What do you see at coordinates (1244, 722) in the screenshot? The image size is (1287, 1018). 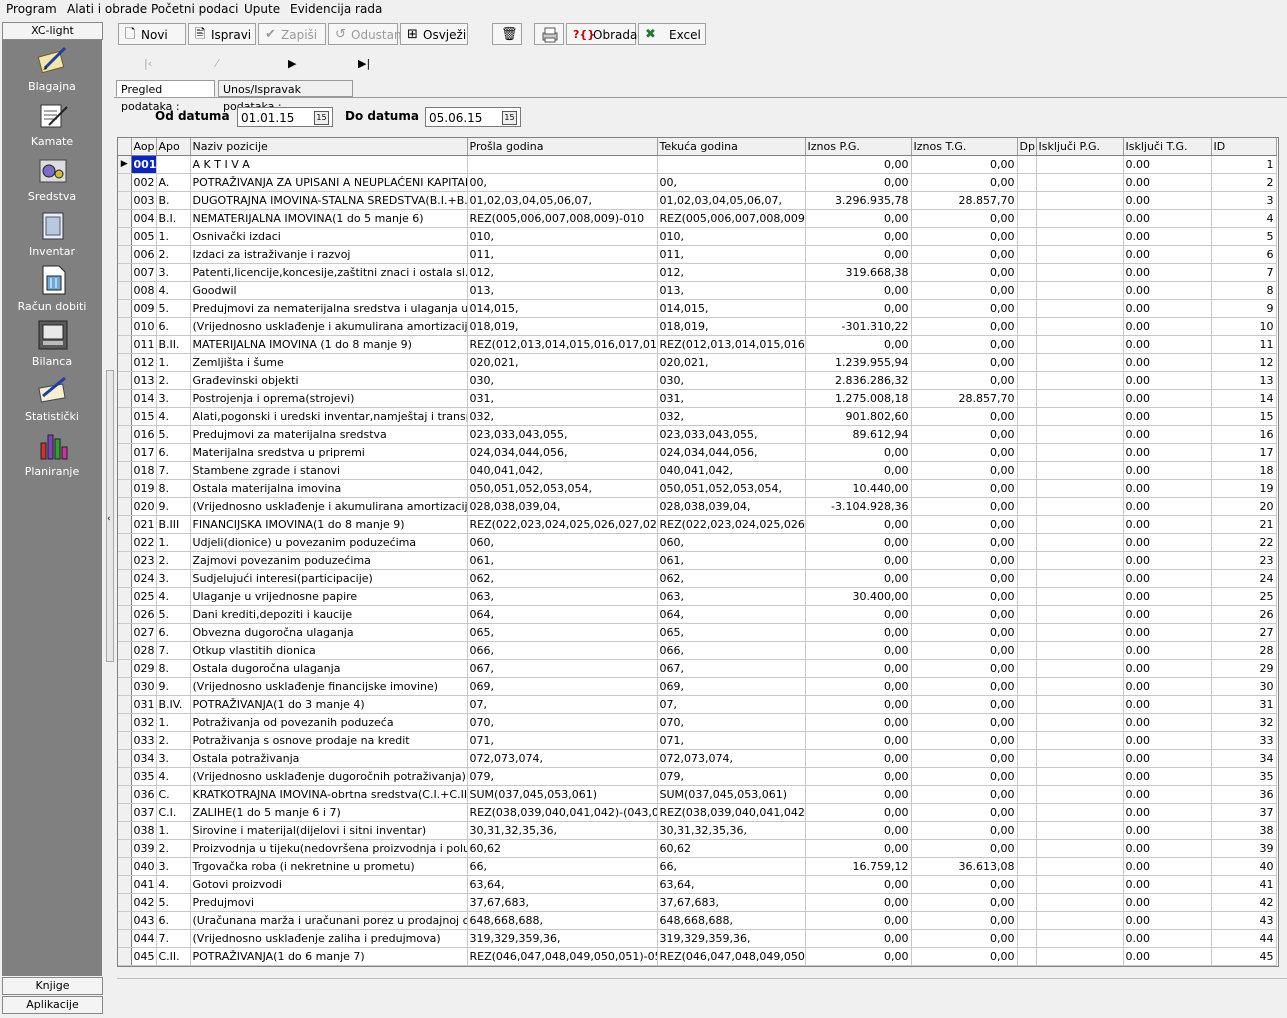 I see `table-cell: 32` at bounding box center [1244, 722].